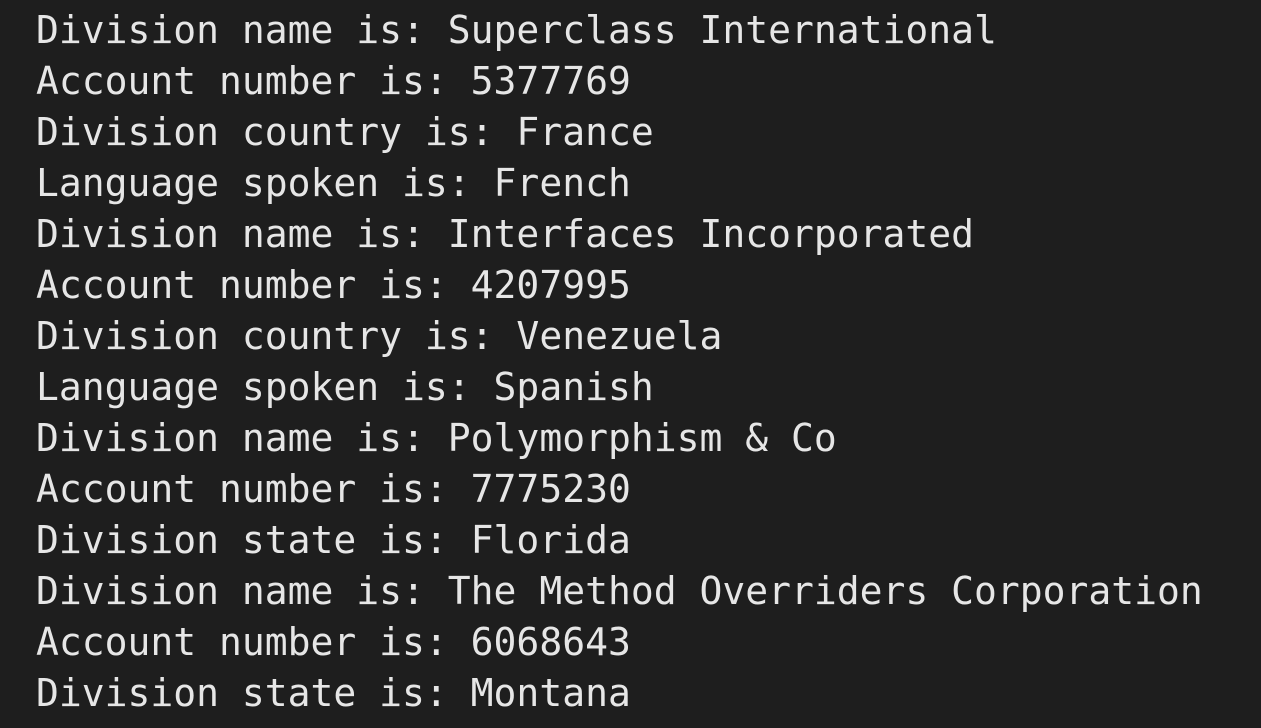  I want to click on output-line: Account number is: 5377769, so click(333, 81).